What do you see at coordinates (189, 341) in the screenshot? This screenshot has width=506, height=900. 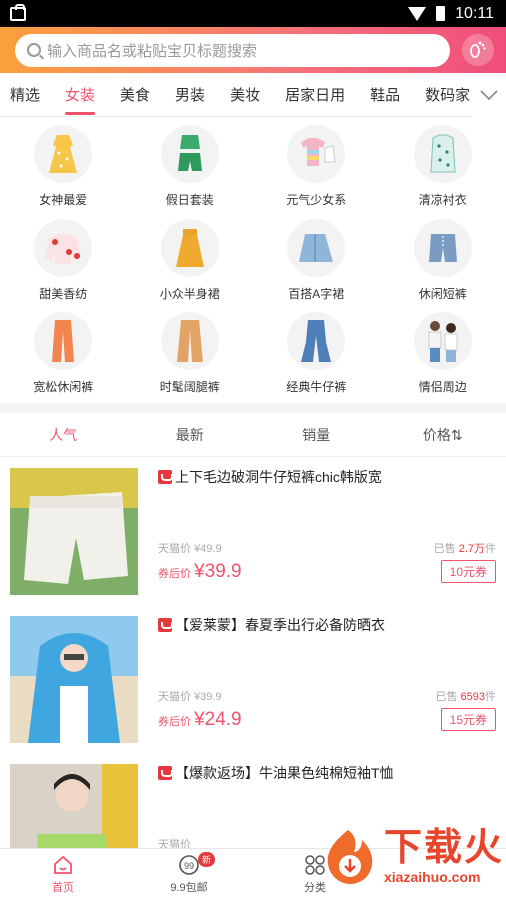 I see `wide-leg-pants-icon` at bounding box center [189, 341].